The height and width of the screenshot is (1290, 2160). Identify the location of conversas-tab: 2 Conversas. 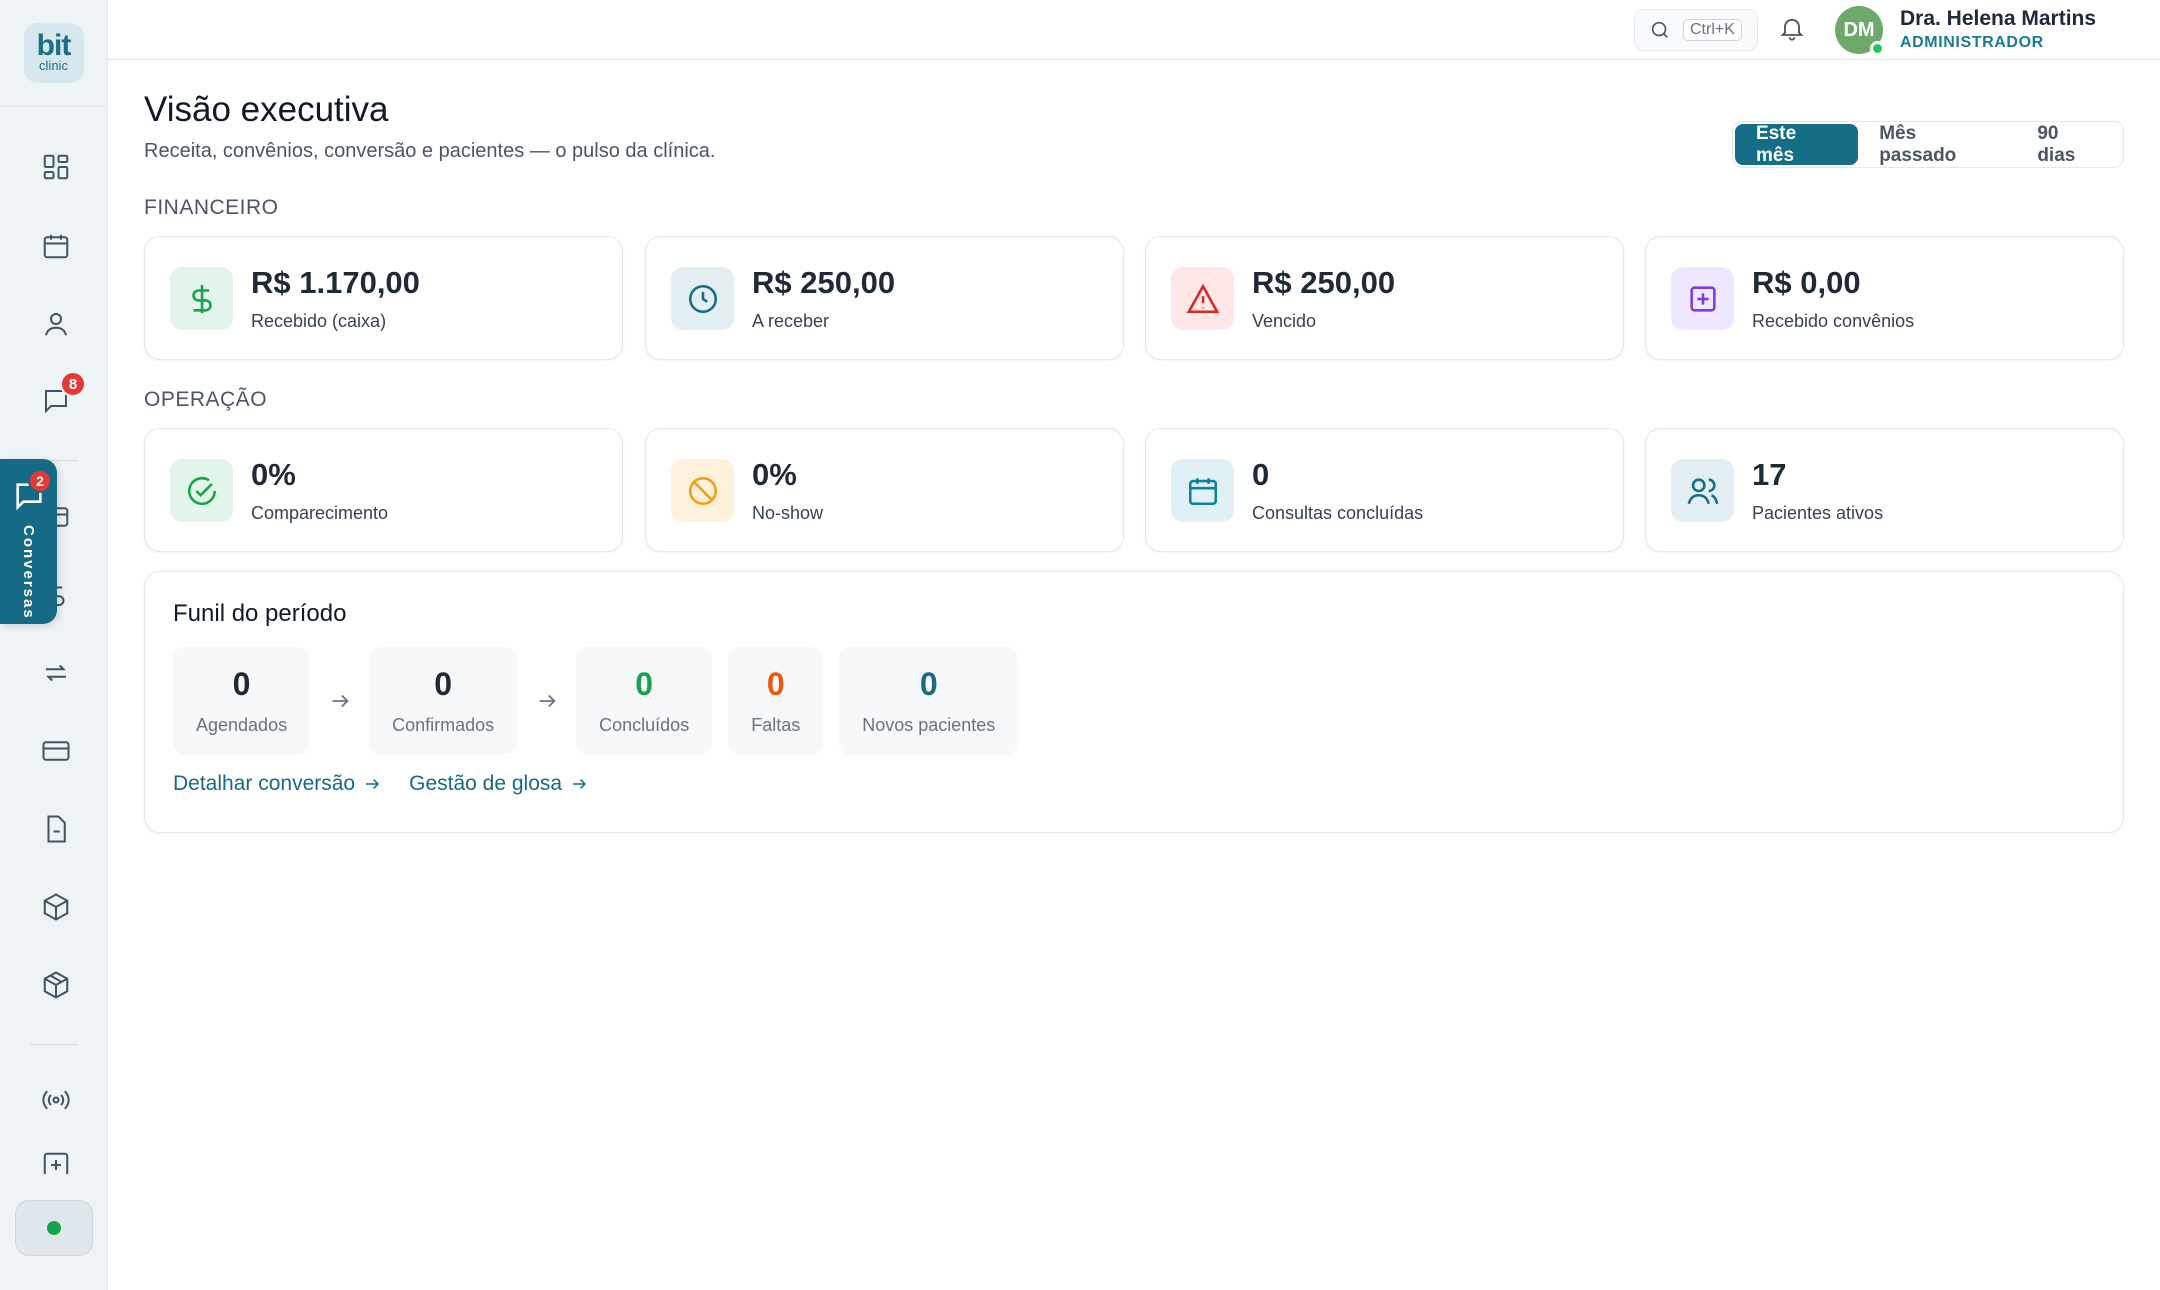
(28, 541).